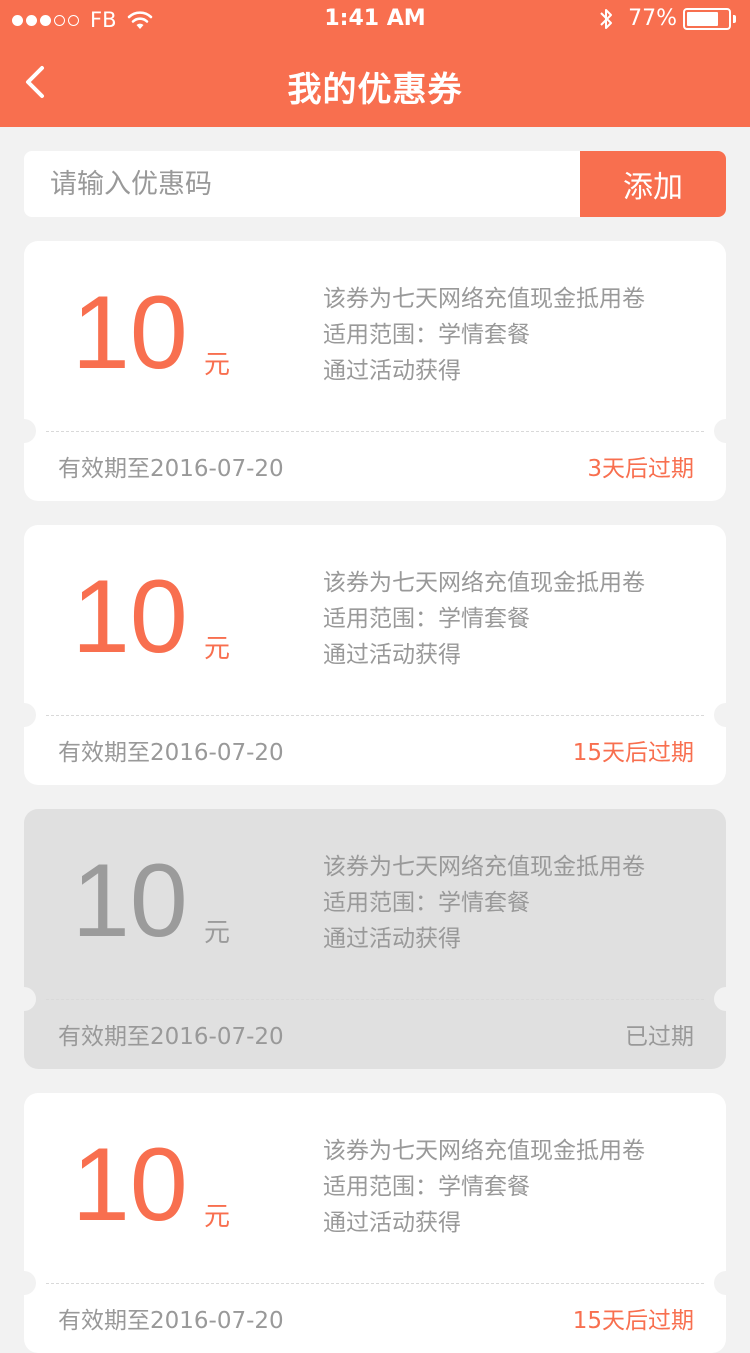 This screenshot has height=1353, width=750. Describe the element at coordinates (652, 18) in the screenshot. I see `battery-percent: 77%` at that location.